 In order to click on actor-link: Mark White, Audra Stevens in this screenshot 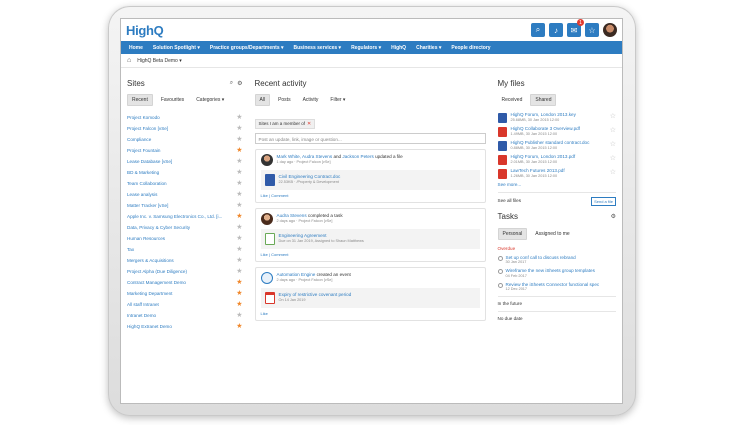, I will do `click(305, 156)`.